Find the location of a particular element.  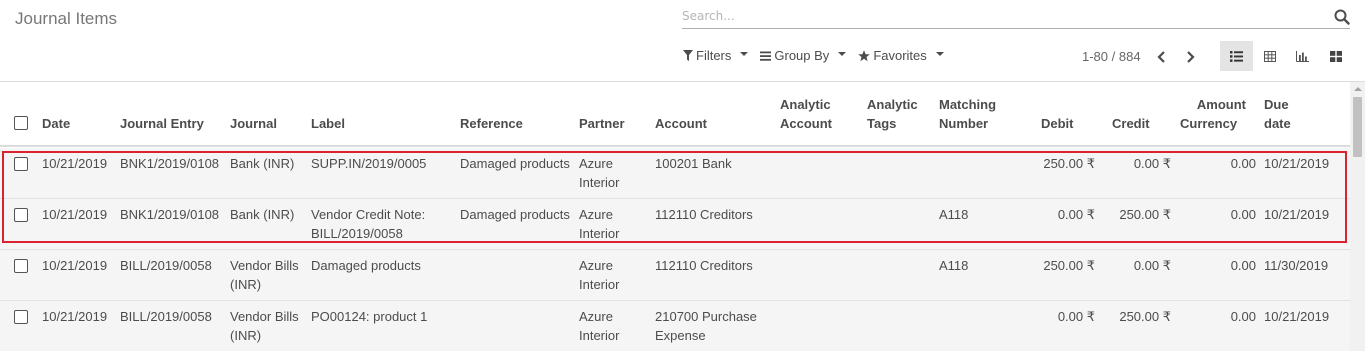

favorites-button: Favorites is located at coordinates (901, 55).